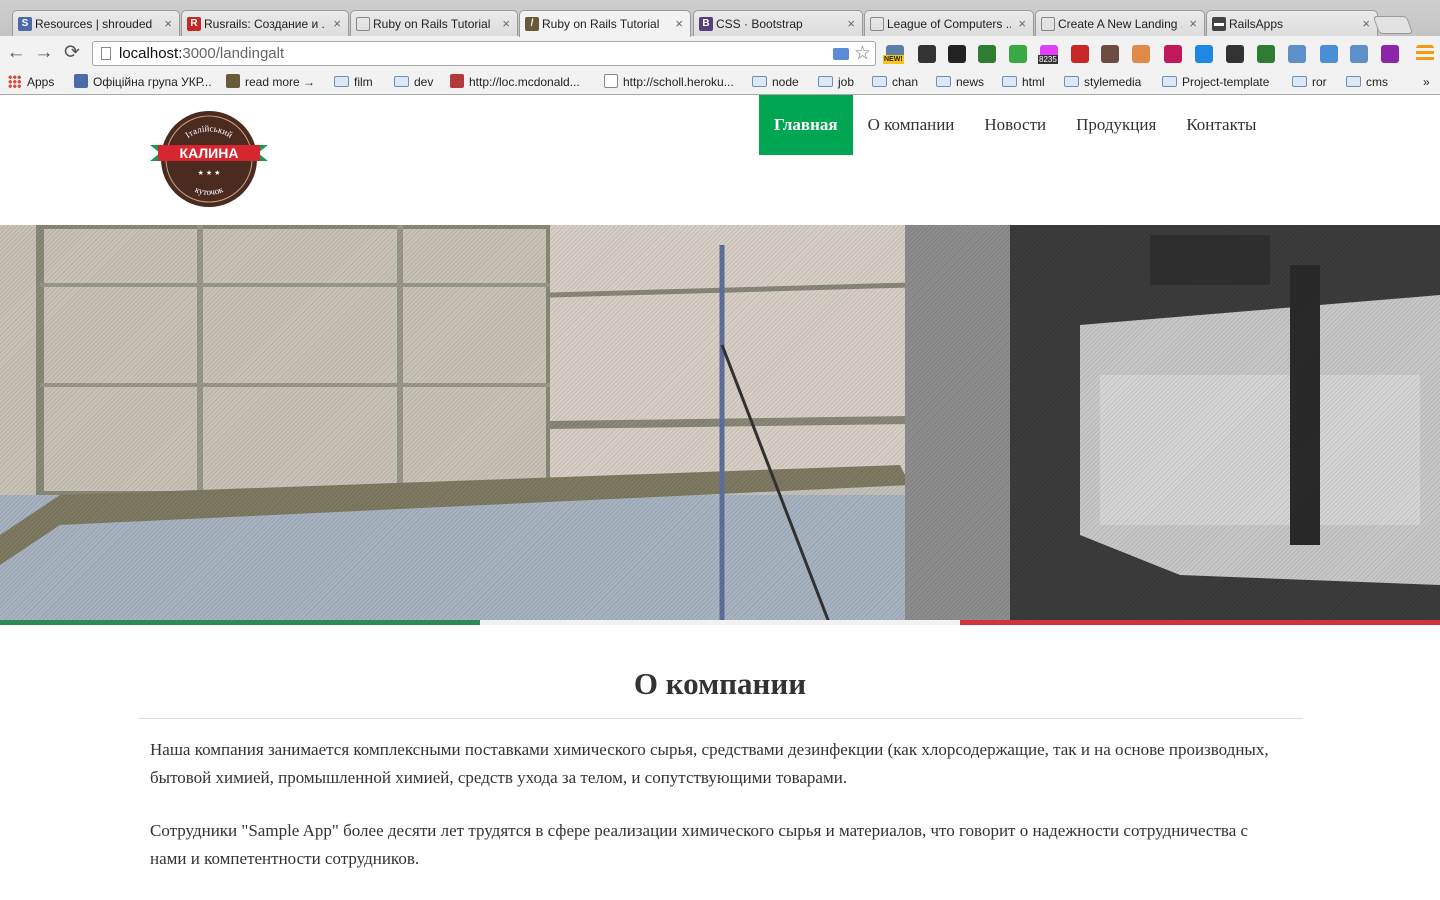 The height and width of the screenshot is (900, 1440). I want to click on tab-bootstrap: B CSS · Bootstrap ×, so click(778, 23).